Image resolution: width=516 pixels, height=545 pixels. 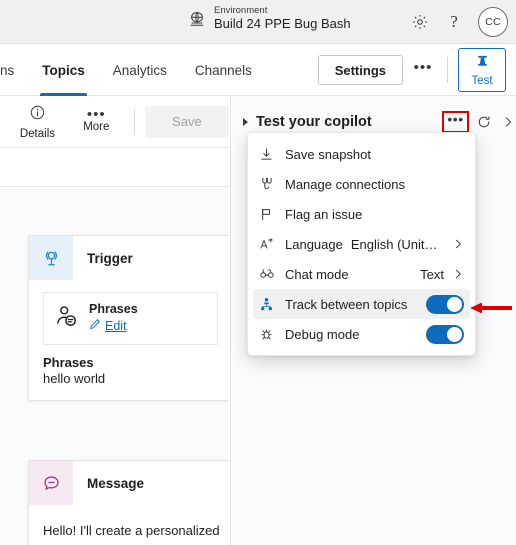 I want to click on message-node-title: Message, so click(x=116, y=483).